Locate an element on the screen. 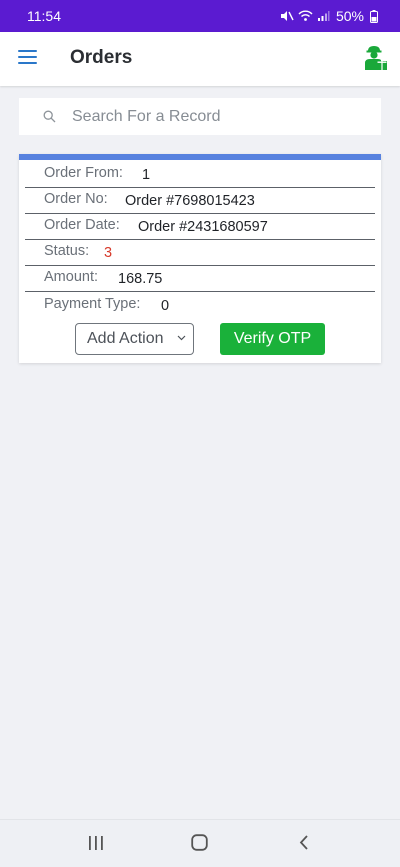 The image size is (400, 867). search-input is located at coordinates (222, 116).